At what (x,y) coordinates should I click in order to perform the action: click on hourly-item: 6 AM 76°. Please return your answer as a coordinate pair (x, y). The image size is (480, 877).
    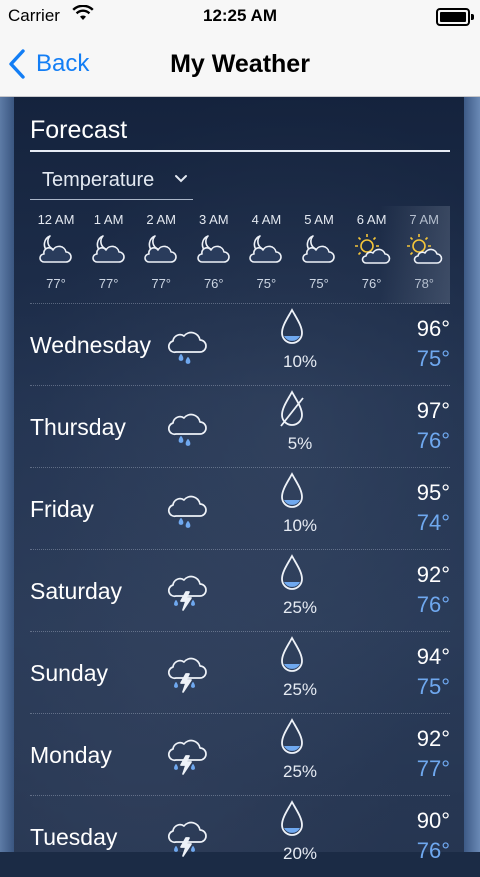
    Looking at the image, I should click on (372, 248).